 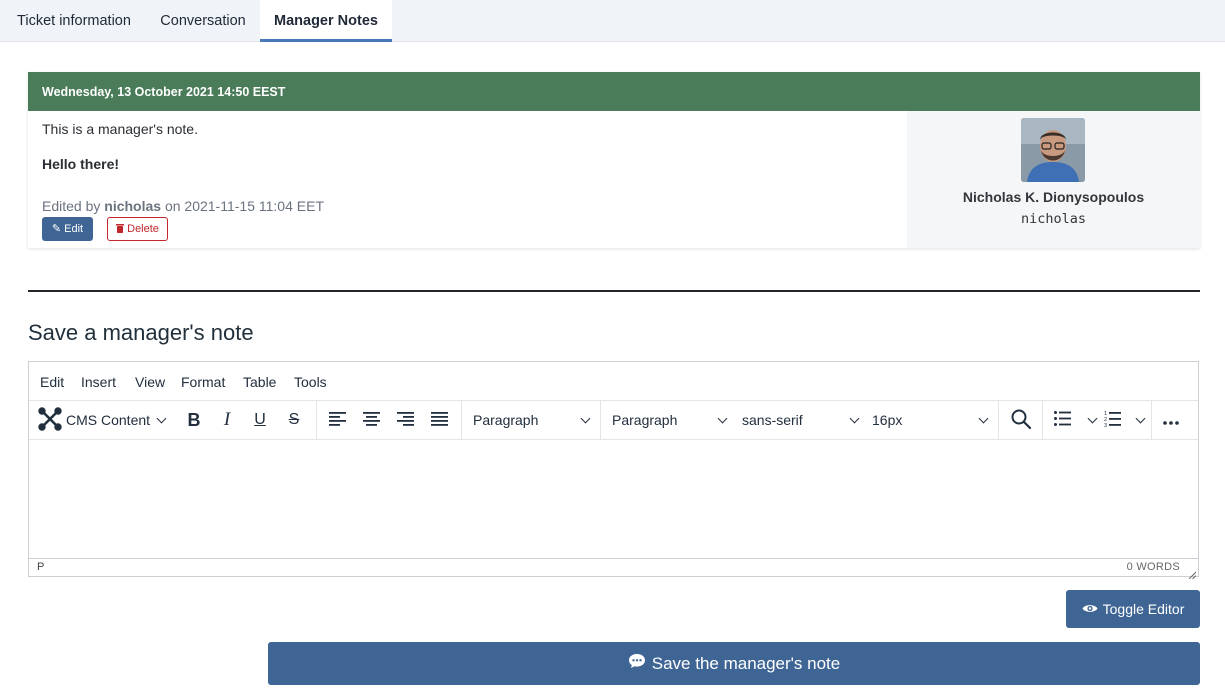 I want to click on bold-button: B, so click(x=194, y=420).